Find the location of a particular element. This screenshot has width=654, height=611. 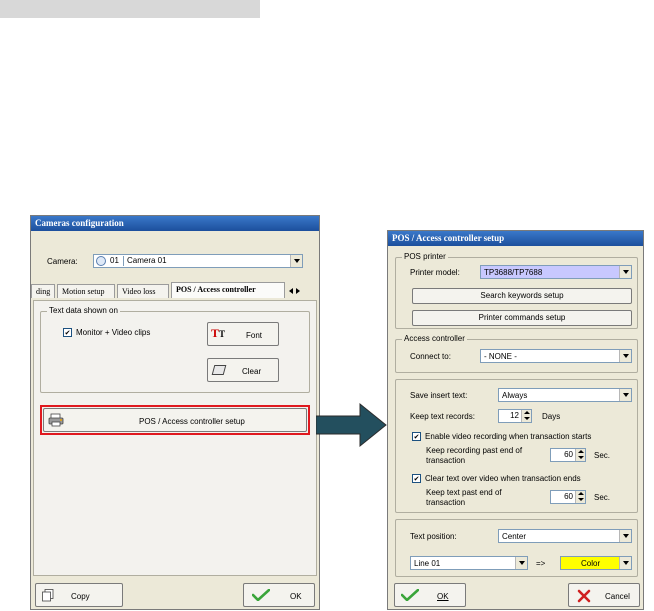

text-position-value: Center is located at coordinates (514, 536).